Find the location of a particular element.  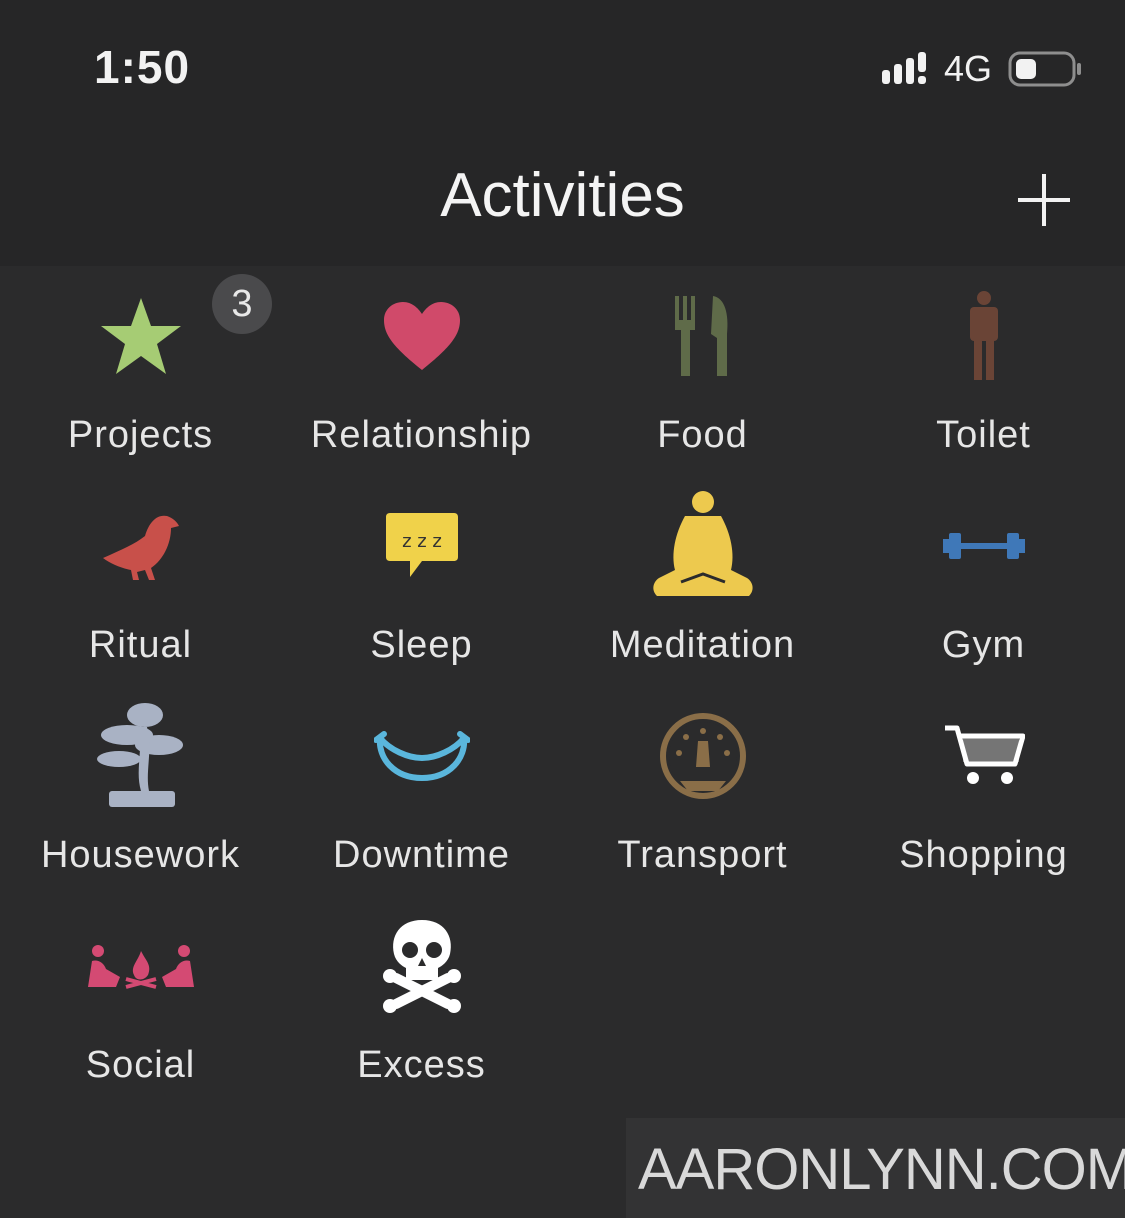

activity-label: Toilet is located at coordinates (983, 435).